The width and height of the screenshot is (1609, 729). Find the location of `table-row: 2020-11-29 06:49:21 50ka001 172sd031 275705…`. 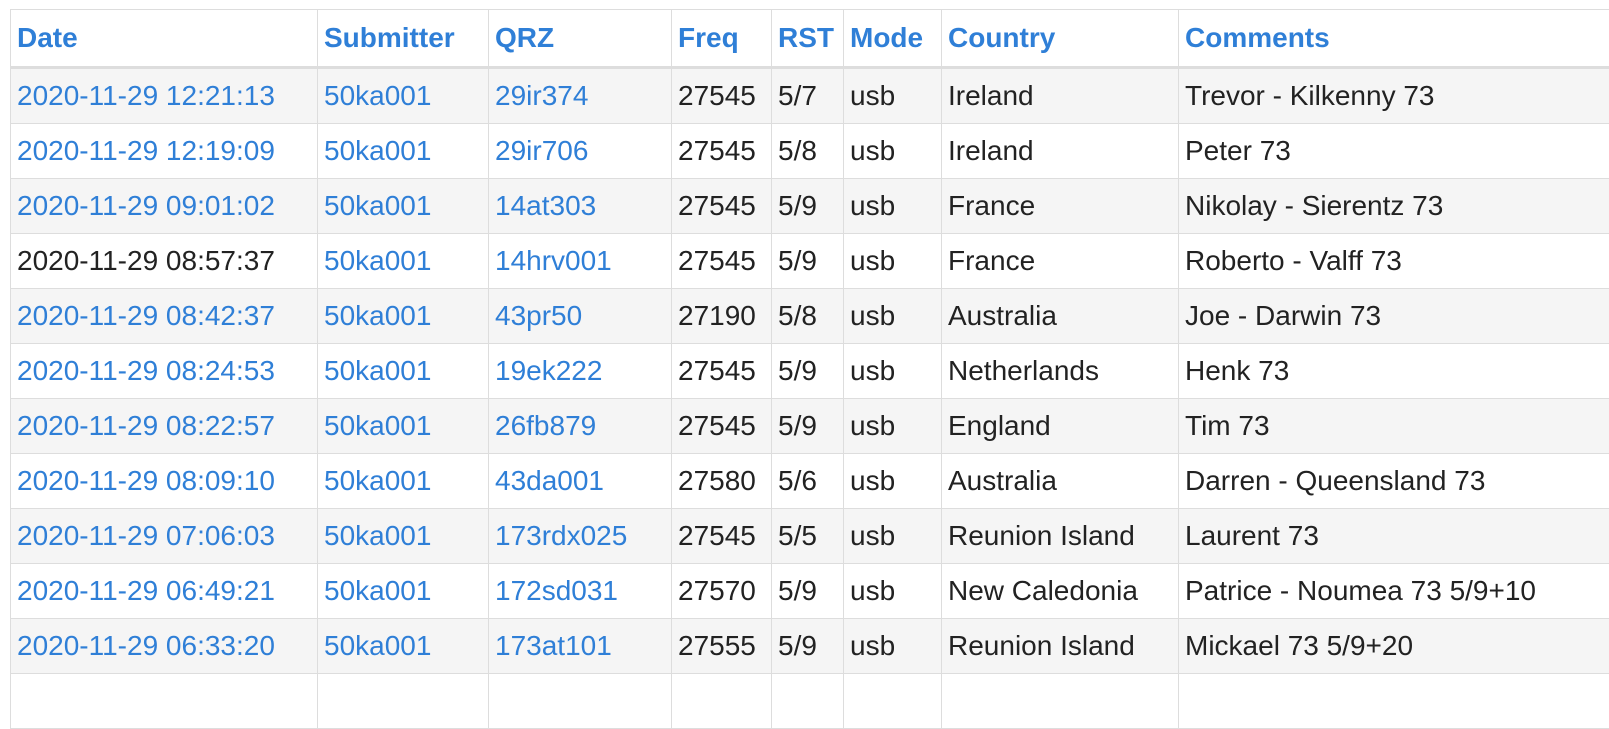

table-row: 2020-11-29 06:49:21 50ka001 172sd031 275705… is located at coordinates (810, 591).